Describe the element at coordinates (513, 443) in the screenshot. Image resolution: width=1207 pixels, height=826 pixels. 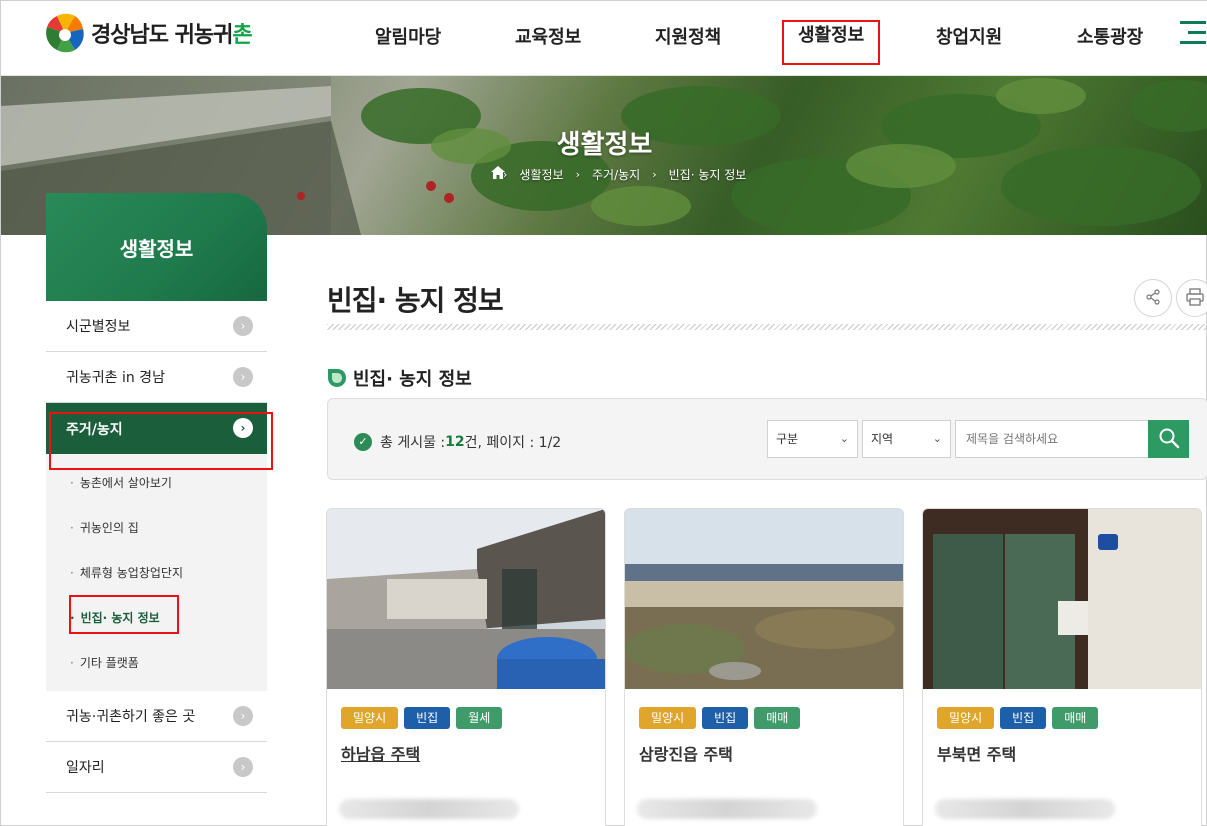
I see `total-suffix: 건, 페이지 : 1/2` at that location.